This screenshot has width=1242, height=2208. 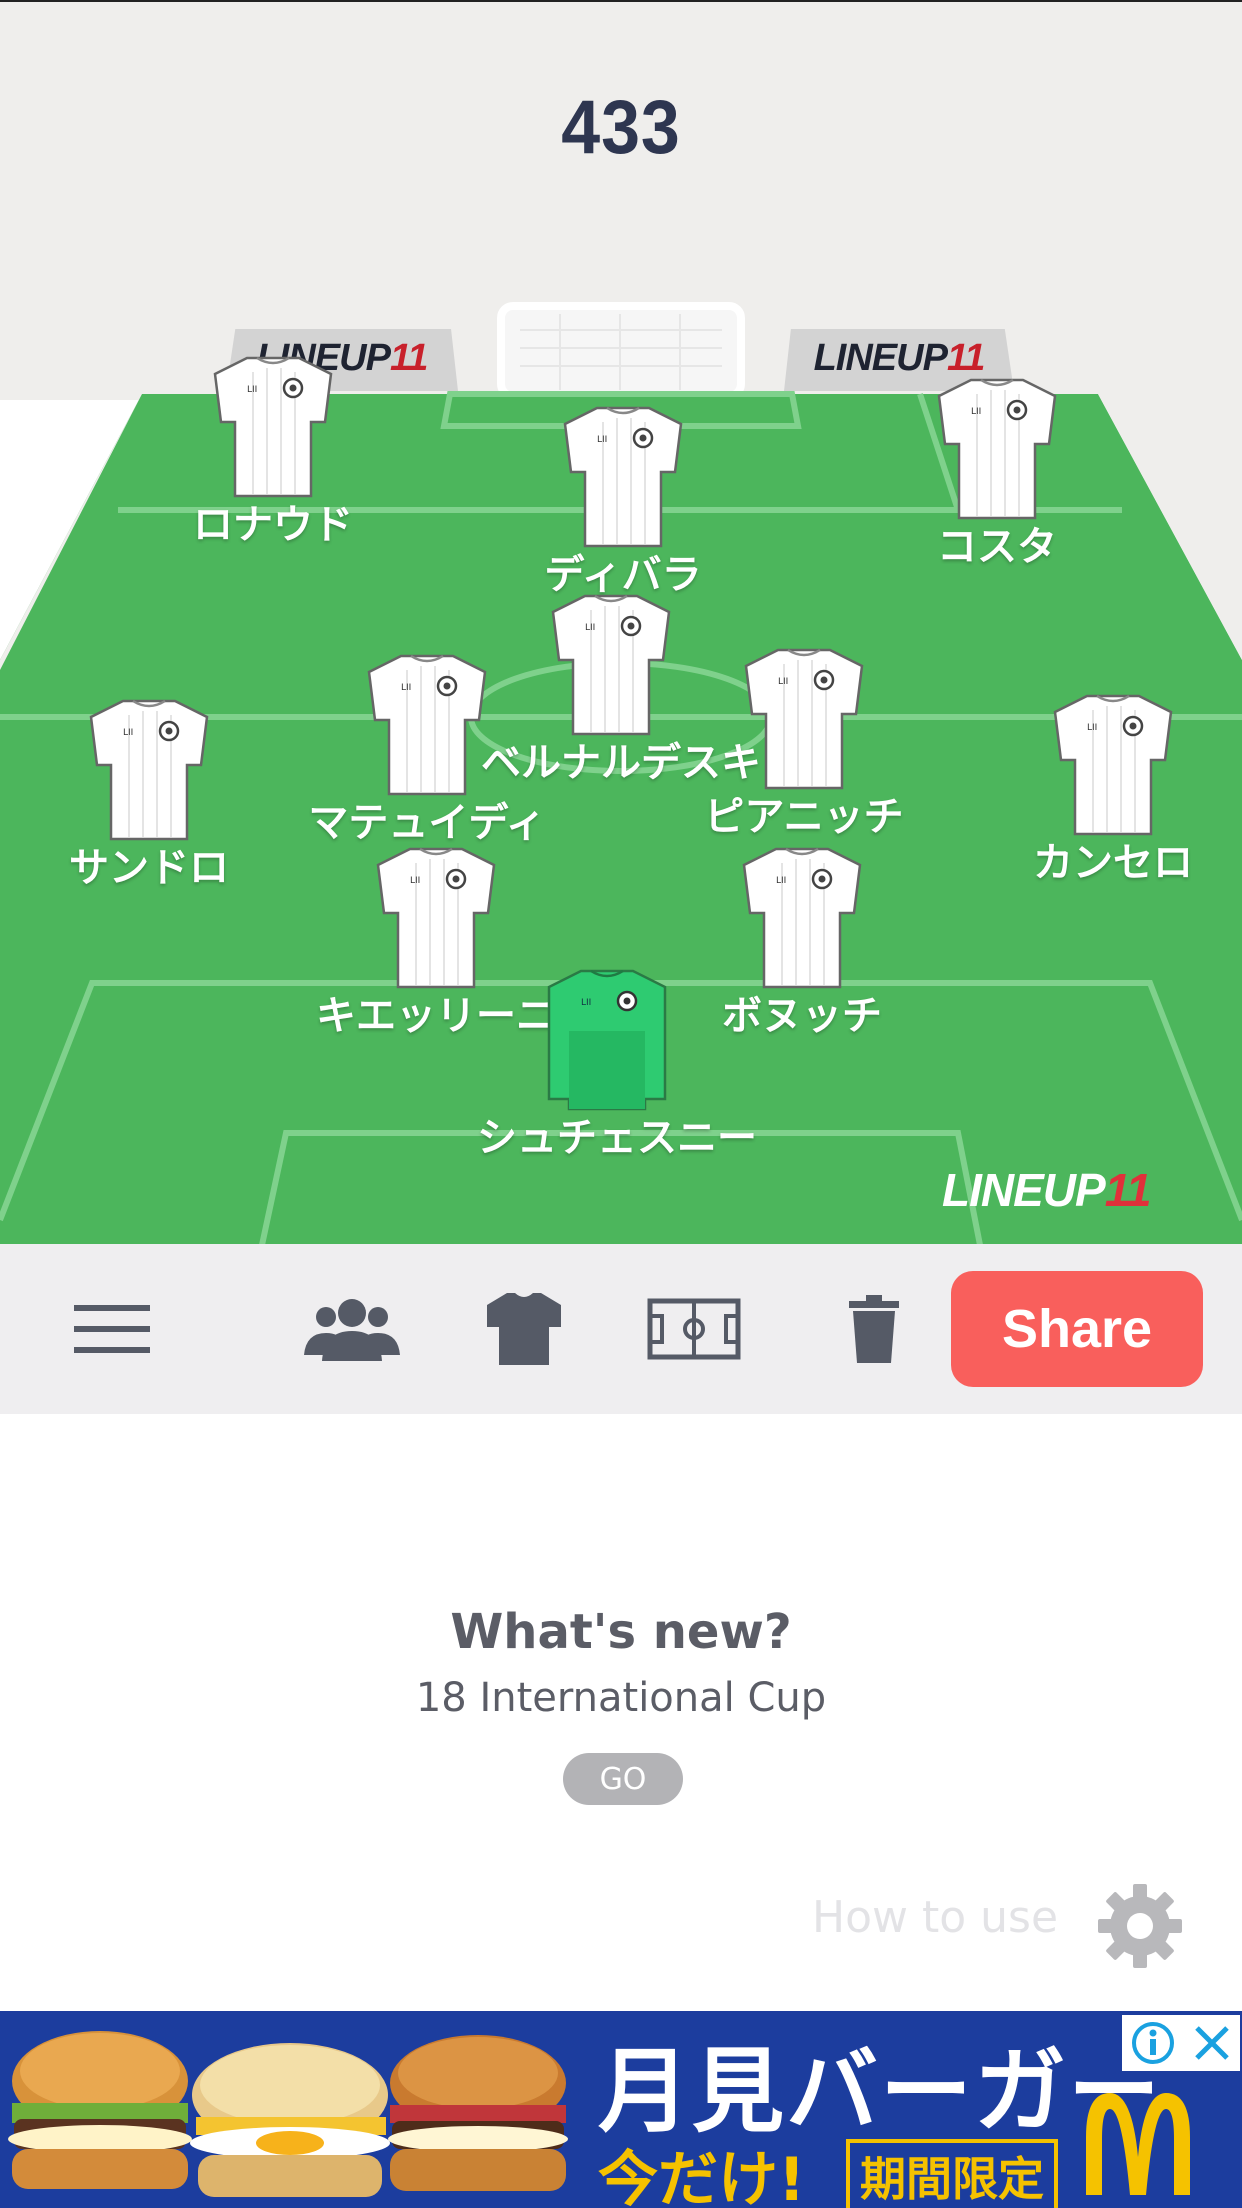 I want to click on player-matuidi: LII マテュイディ, so click(x=427, y=749).